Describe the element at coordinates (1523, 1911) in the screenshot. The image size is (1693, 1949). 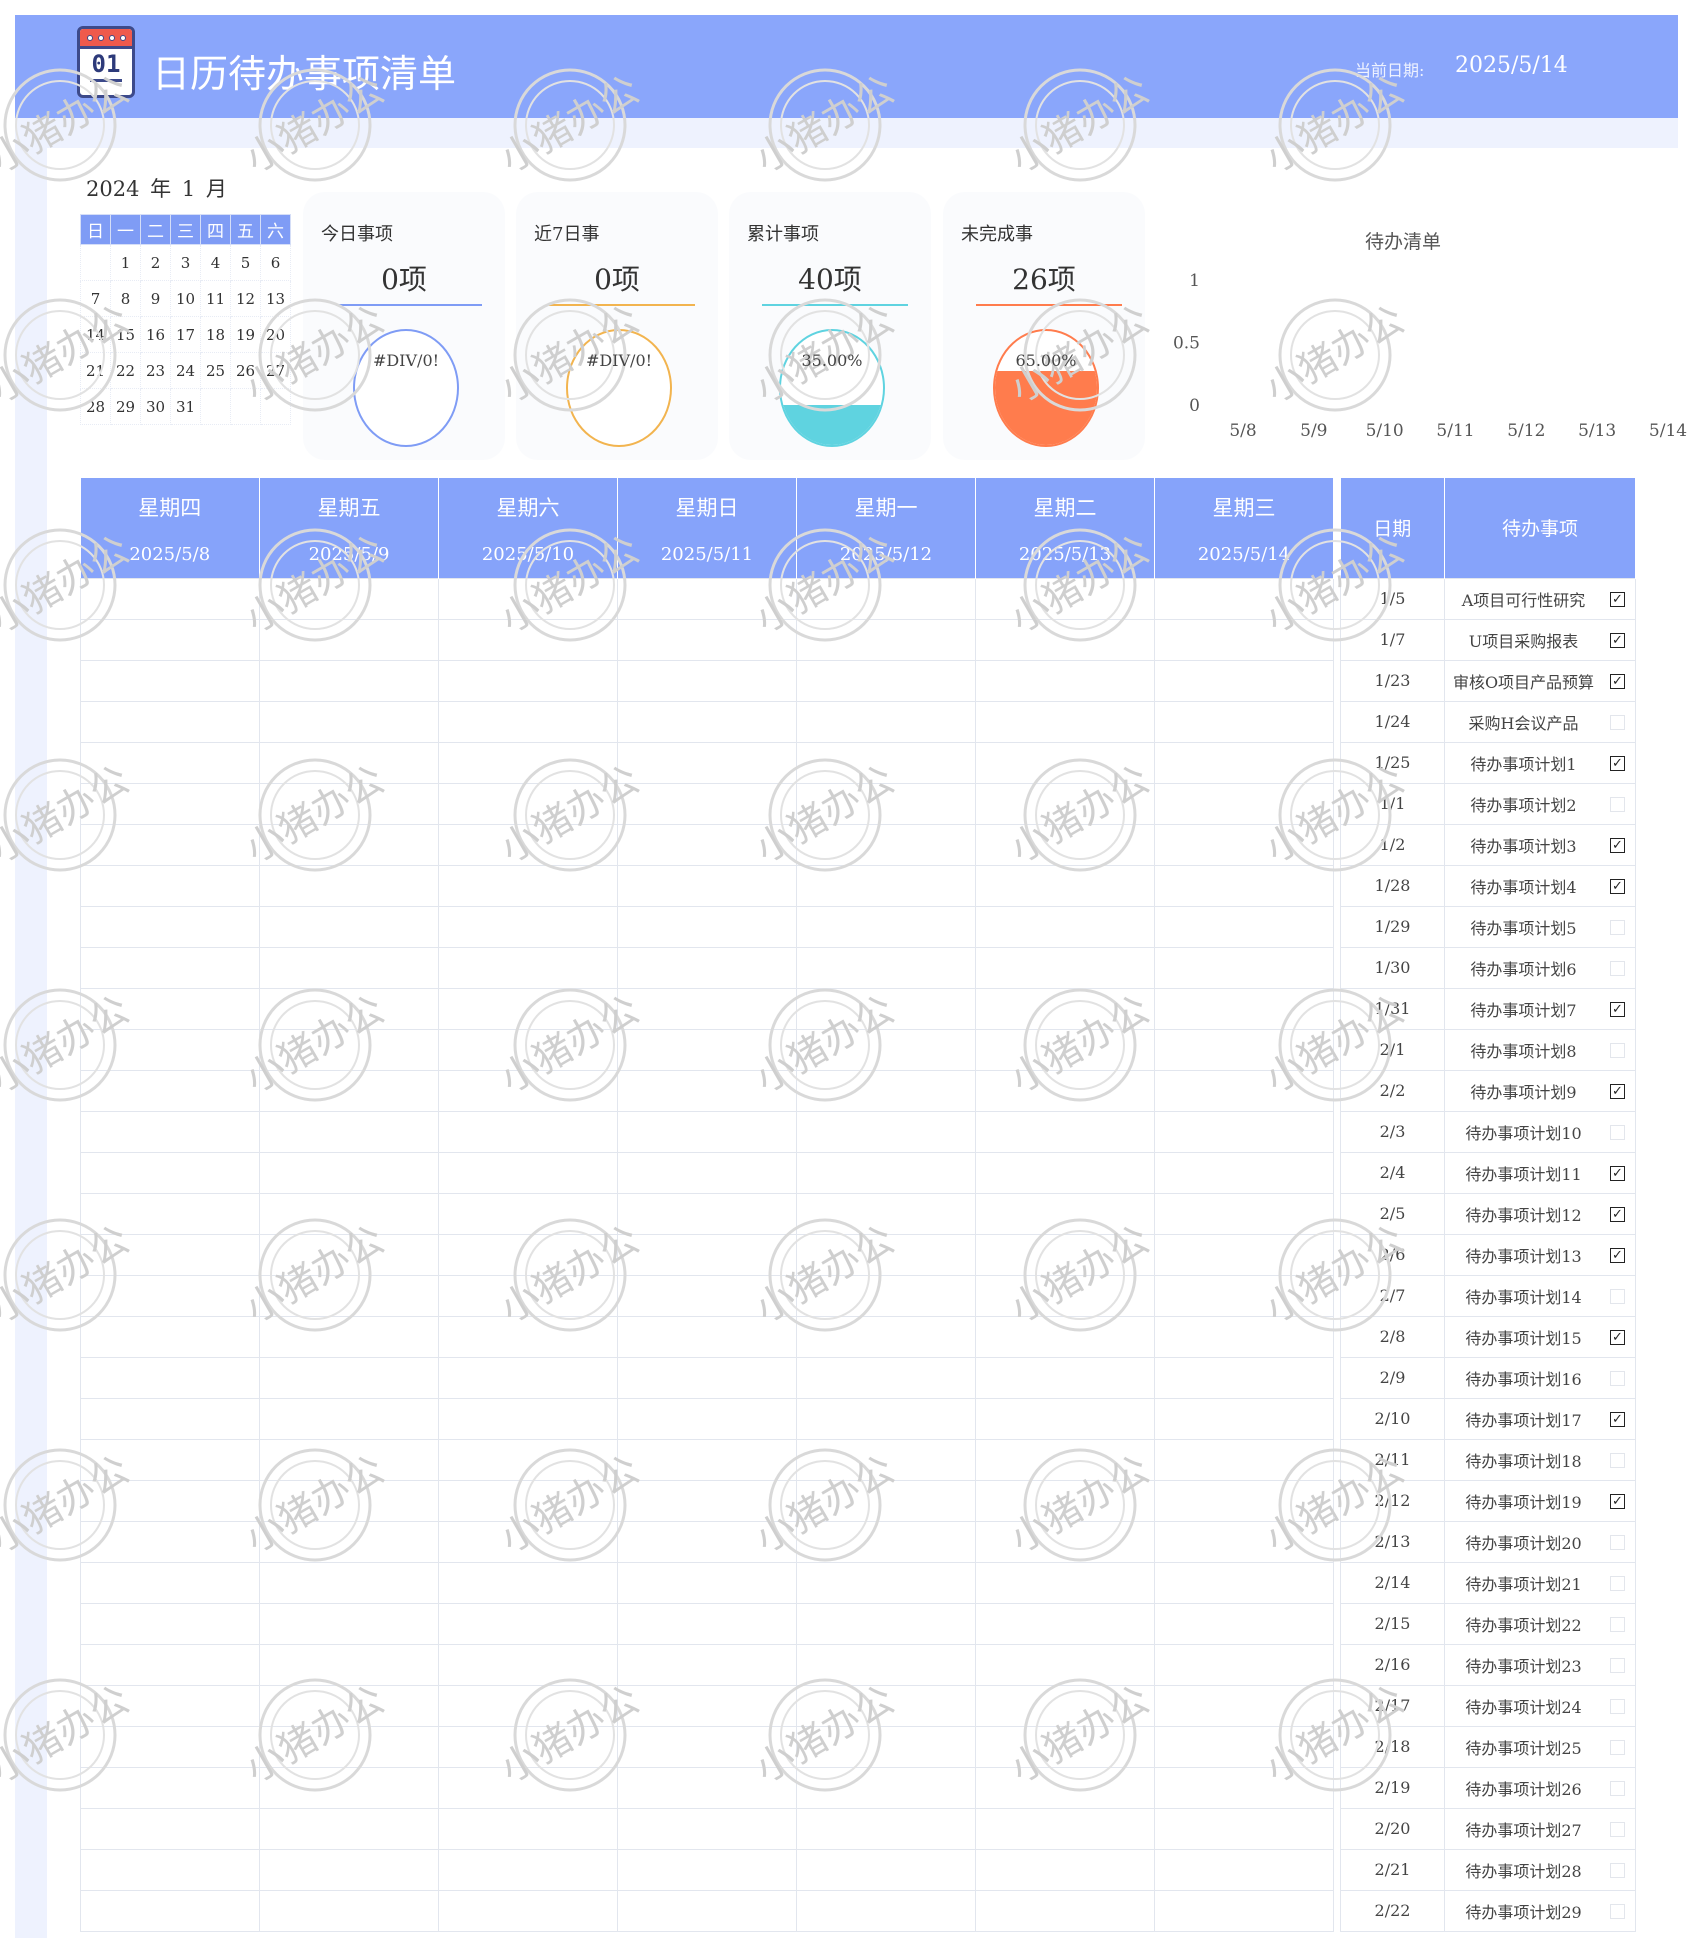
I see `todo-item-text: 待办事项计划29` at that location.